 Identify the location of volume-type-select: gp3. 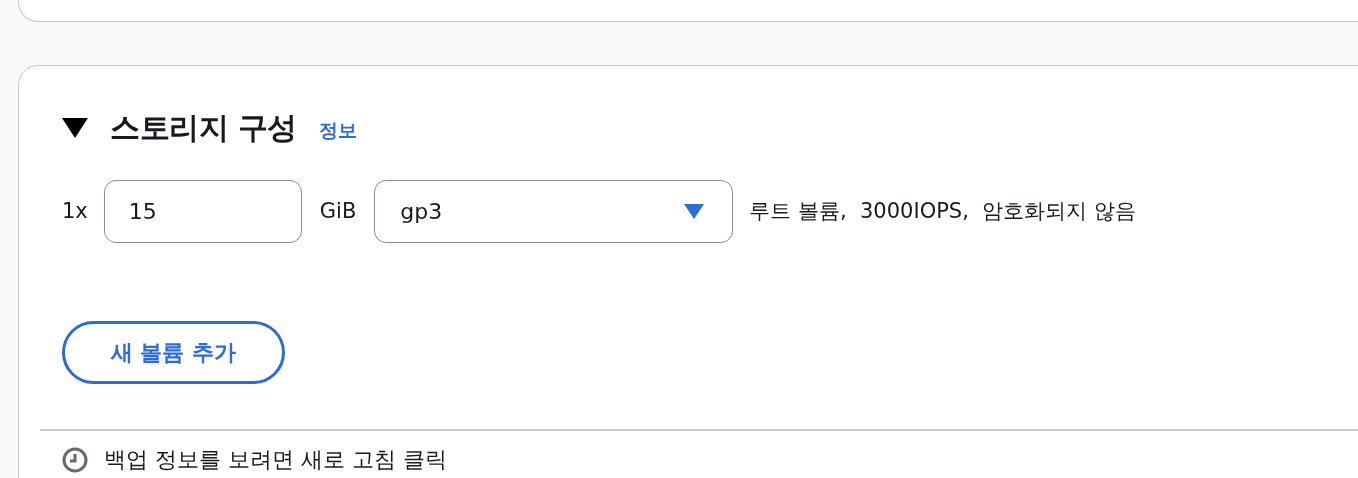
(554, 211).